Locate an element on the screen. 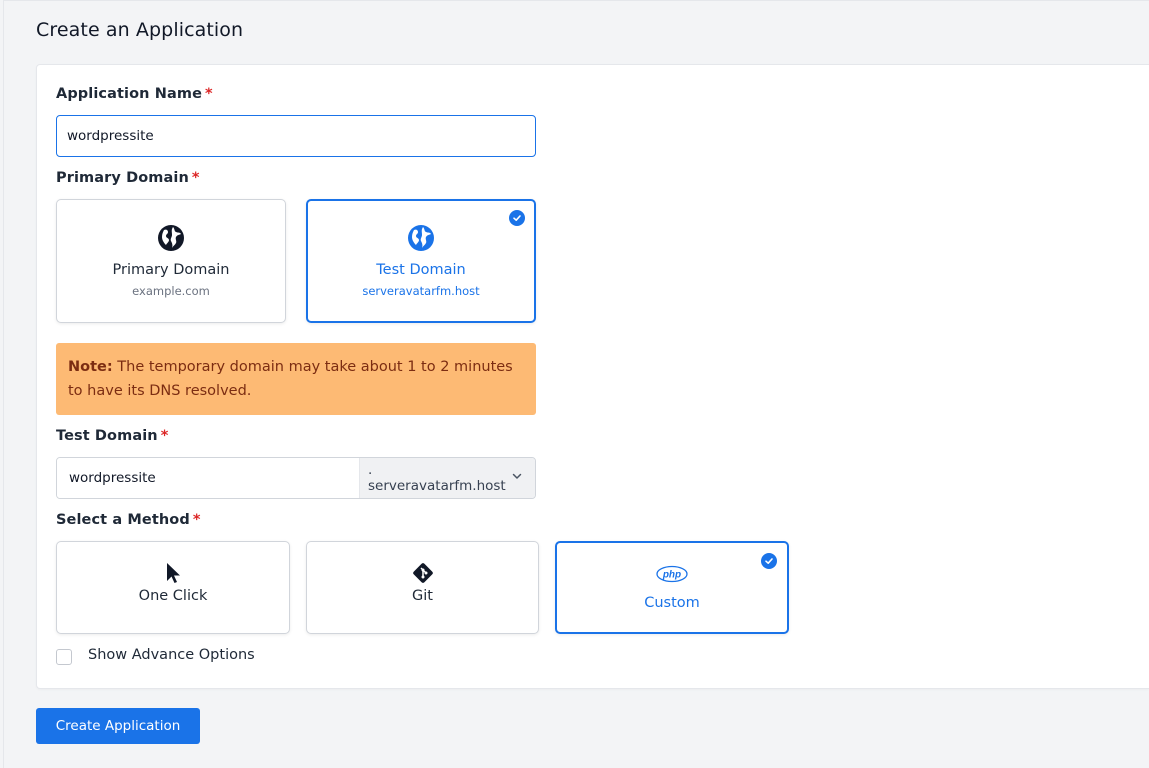  option-subtitle: serveravatarfm.host is located at coordinates (421, 291).